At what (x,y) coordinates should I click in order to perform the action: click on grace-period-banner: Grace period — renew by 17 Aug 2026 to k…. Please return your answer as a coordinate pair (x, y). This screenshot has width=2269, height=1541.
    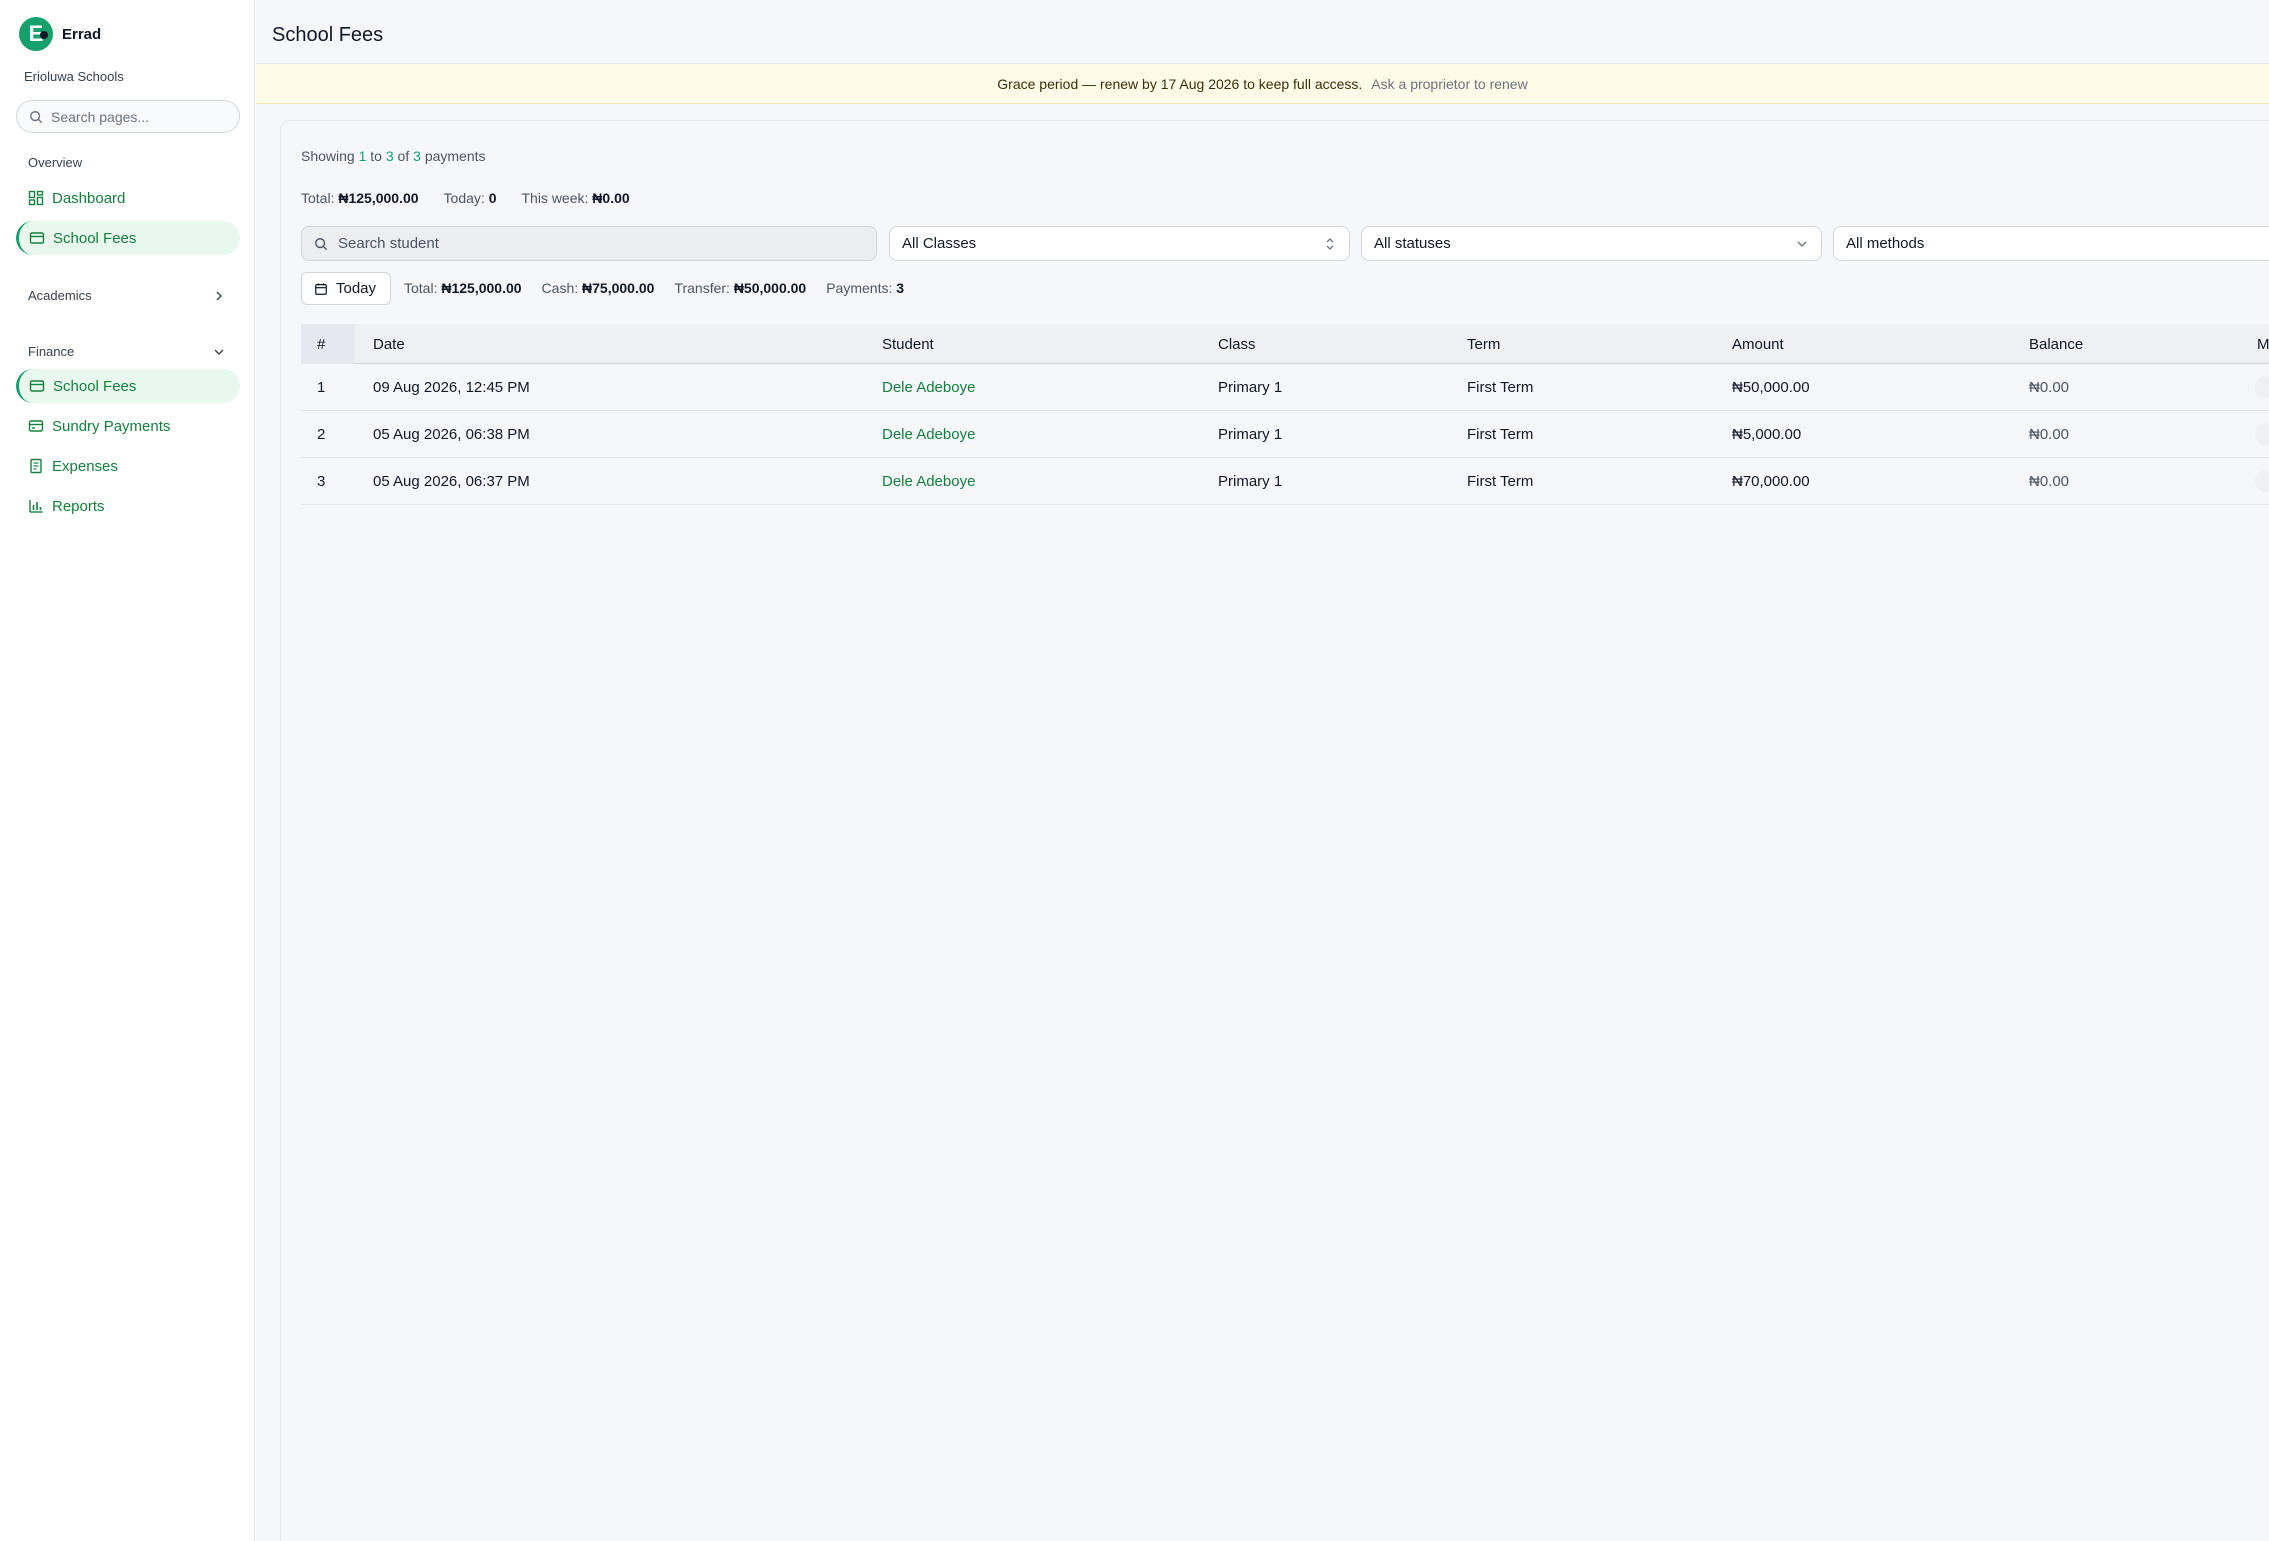
    Looking at the image, I should click on (1262, 84).